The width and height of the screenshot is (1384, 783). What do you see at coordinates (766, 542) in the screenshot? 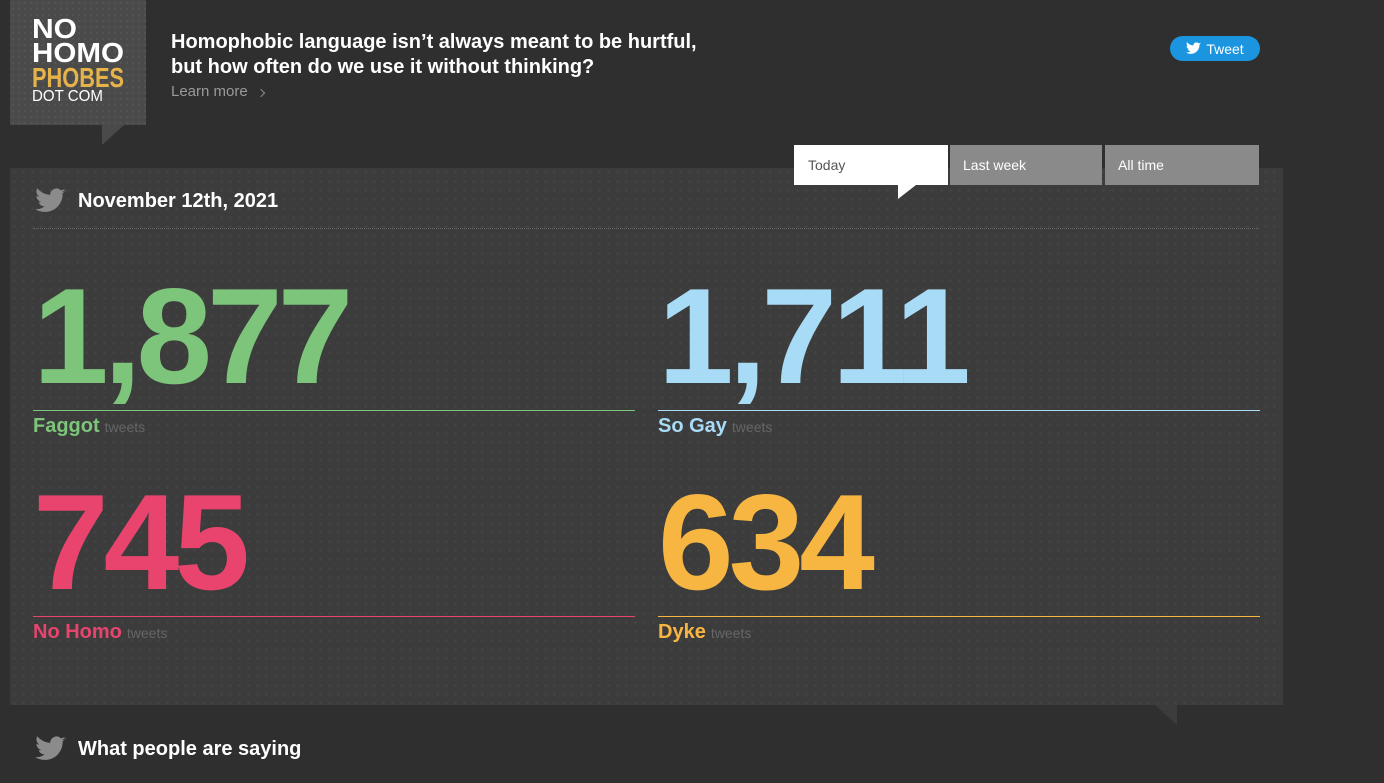
I see `stat-count: 634` at bounding box center [766, 542].